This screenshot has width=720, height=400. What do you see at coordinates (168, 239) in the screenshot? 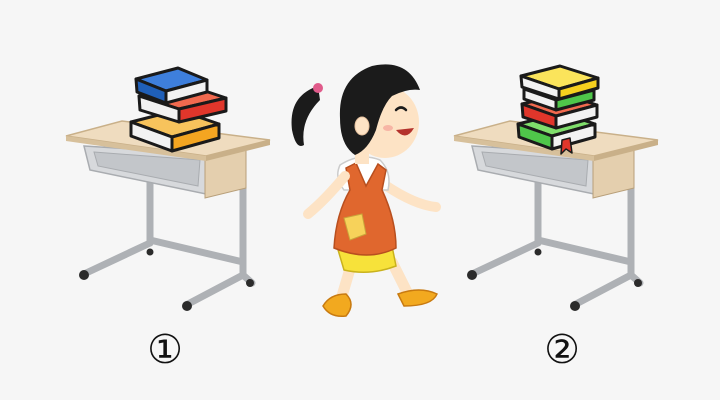
I see `desk-1-frame` at bounding box center [168, 239].